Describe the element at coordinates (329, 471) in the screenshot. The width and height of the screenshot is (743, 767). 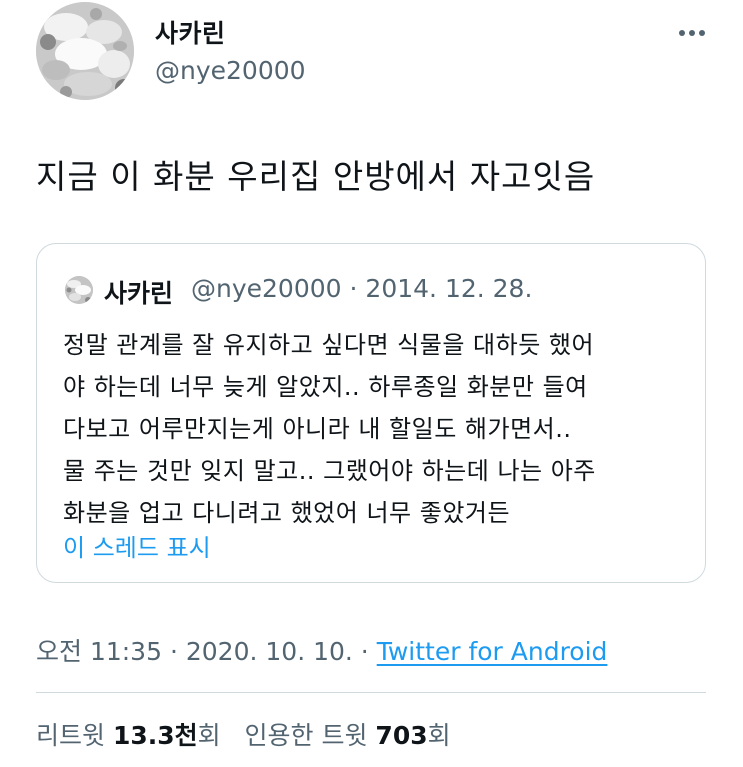
I see `quoted-text-line: 물 주는 것만 잊지 말고.. 그랬어야 하는데 나는 아주` at that location.